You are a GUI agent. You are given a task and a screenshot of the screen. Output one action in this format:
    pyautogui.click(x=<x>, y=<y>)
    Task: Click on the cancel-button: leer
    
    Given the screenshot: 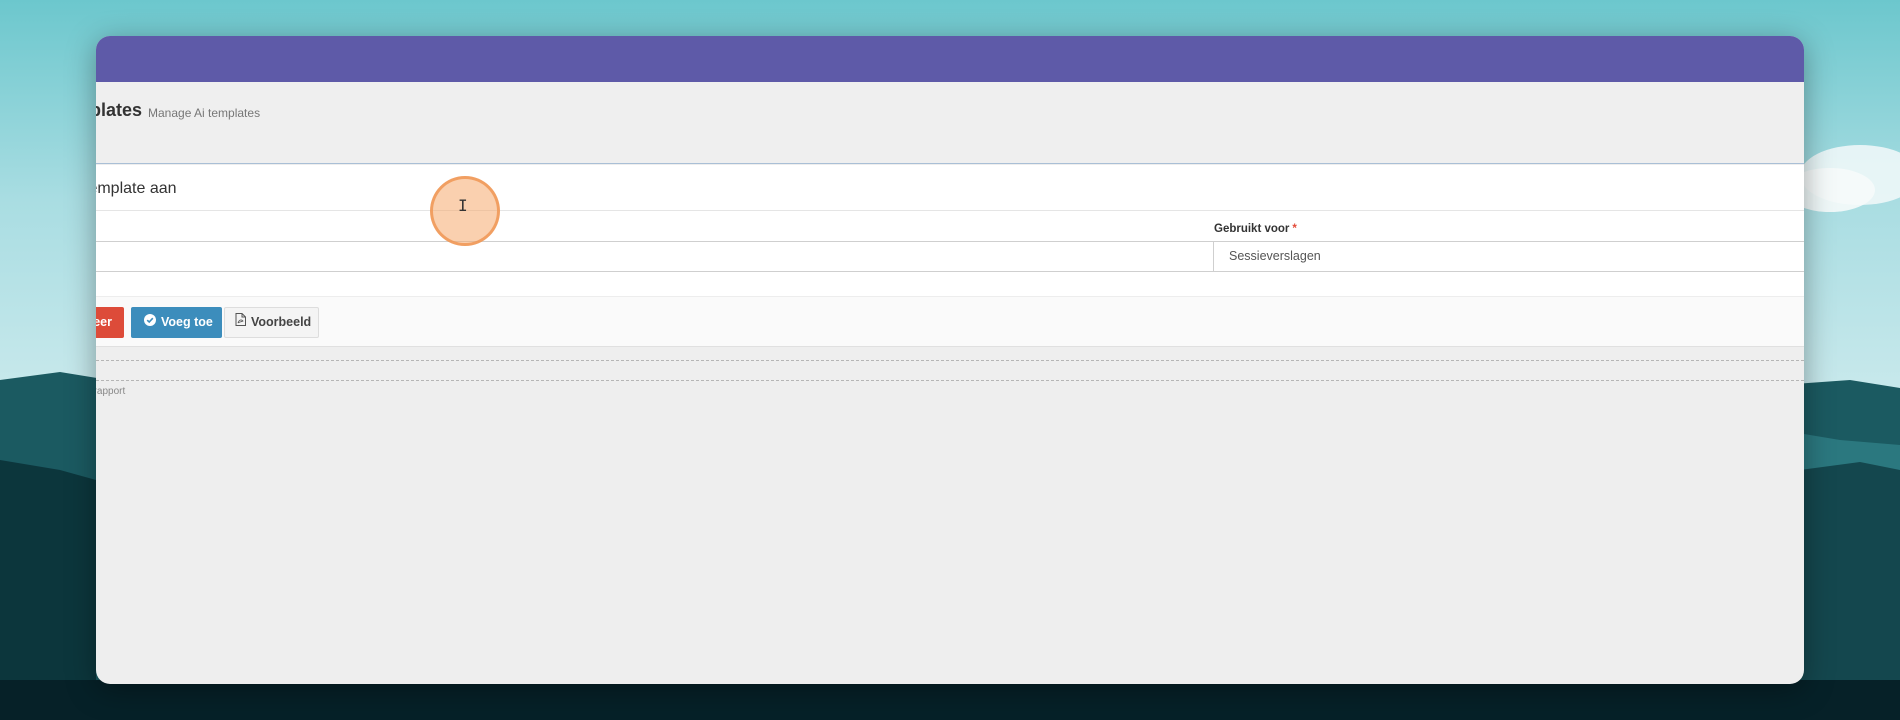 What is the action you would take?
    pyautogui.click(x=110, y=322)
    